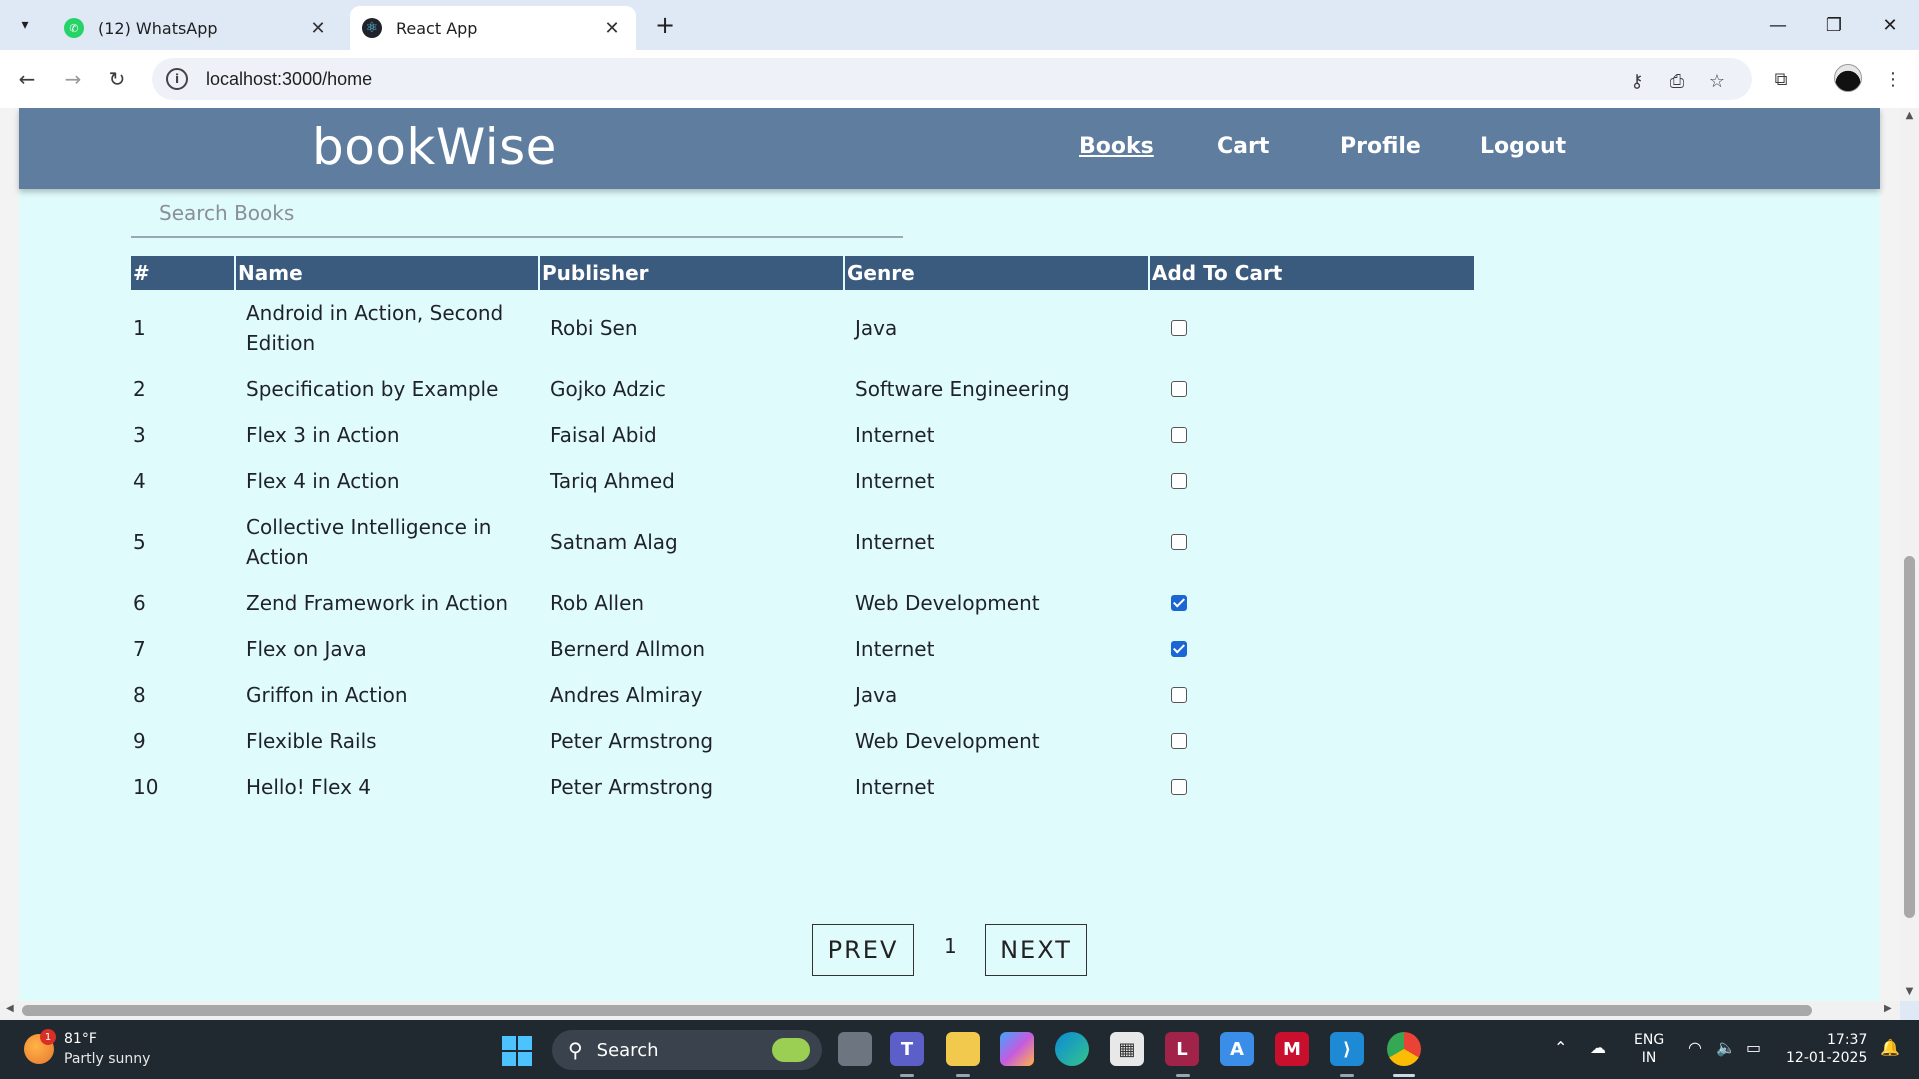  Describe the element at coordinates (1598, 1047) in the screenshot. I see `onedrive-cloud-icon: ☁` at that location.